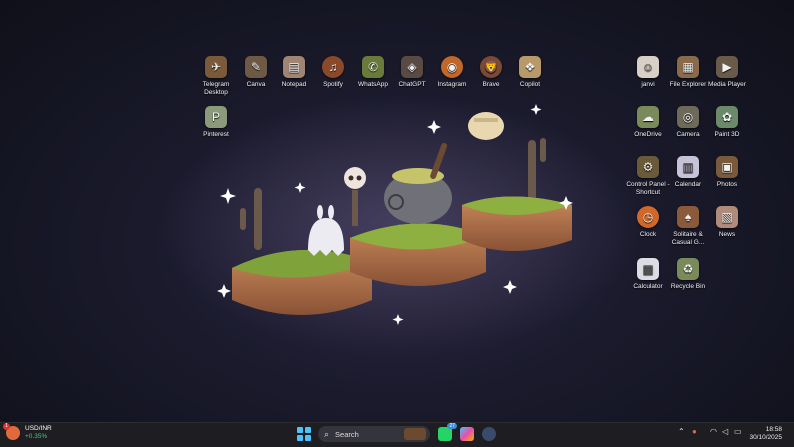 This screenshot has height=447, width=794. I want to click on market-widget: 1 USD/INR +0.35%, so click(27, 432).